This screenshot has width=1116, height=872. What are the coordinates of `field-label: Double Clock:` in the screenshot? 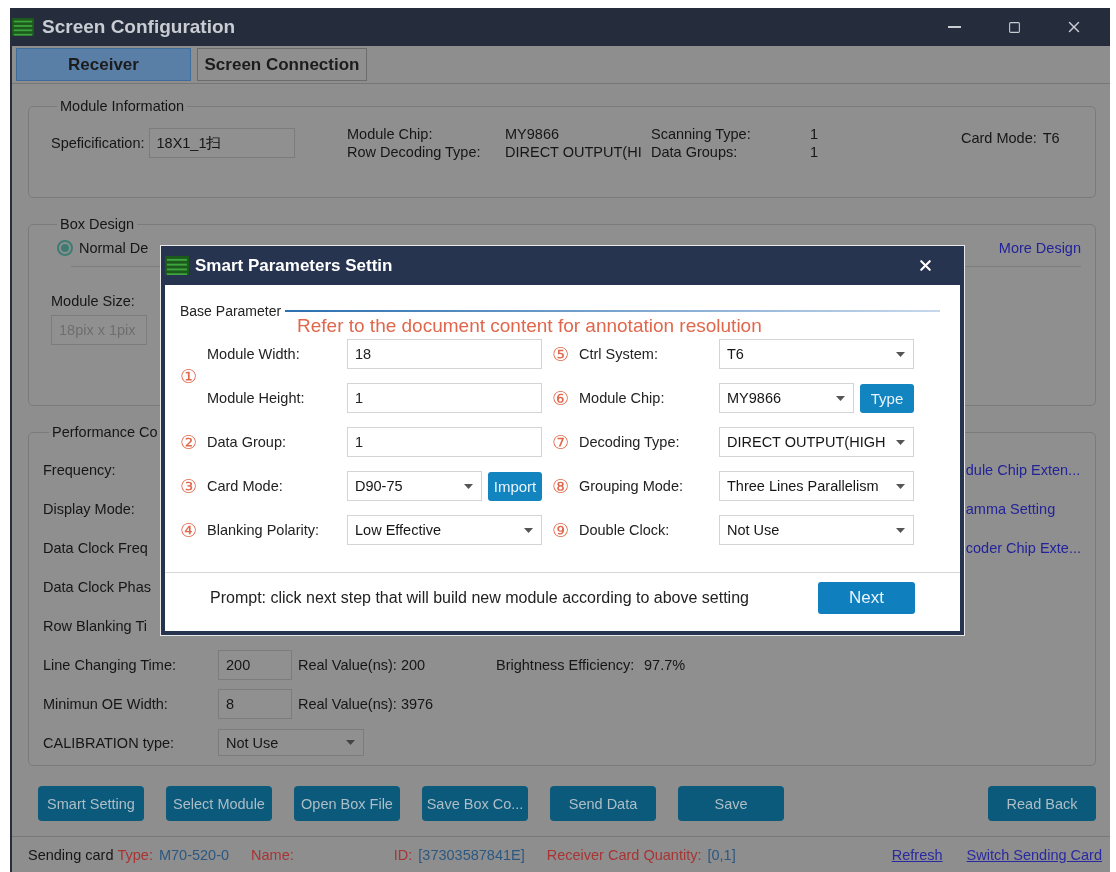 It's located at (625, 530).